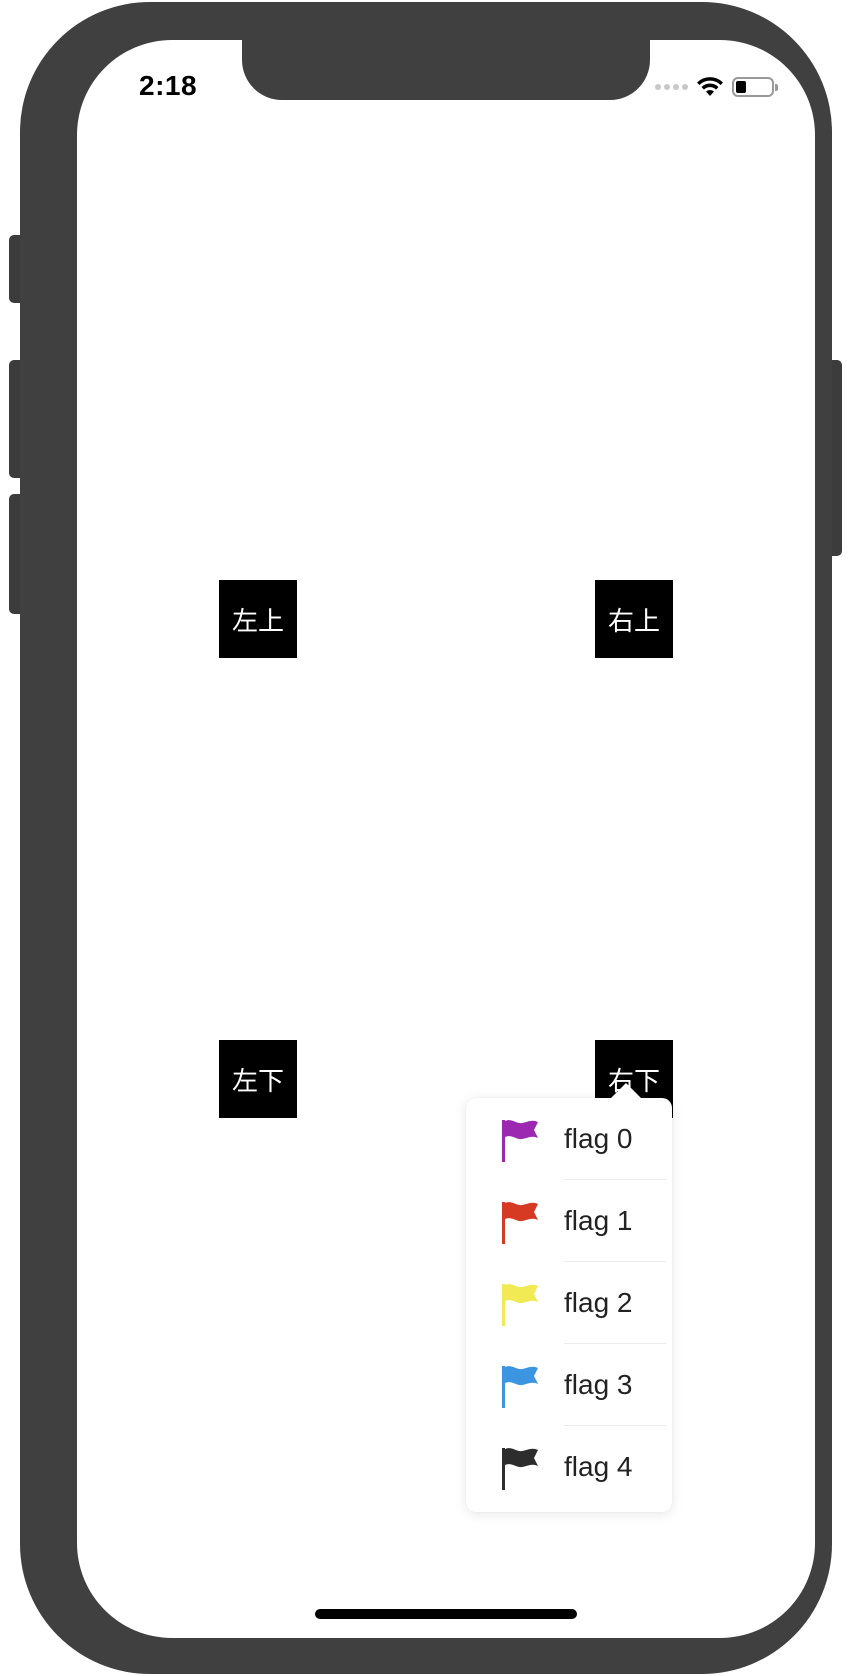 The width and height of the screenshot is (852, 1676). Describe the element at coordinates (598, 1466) in the screenshot. I see `menu-item-label: flag 4` at that location.